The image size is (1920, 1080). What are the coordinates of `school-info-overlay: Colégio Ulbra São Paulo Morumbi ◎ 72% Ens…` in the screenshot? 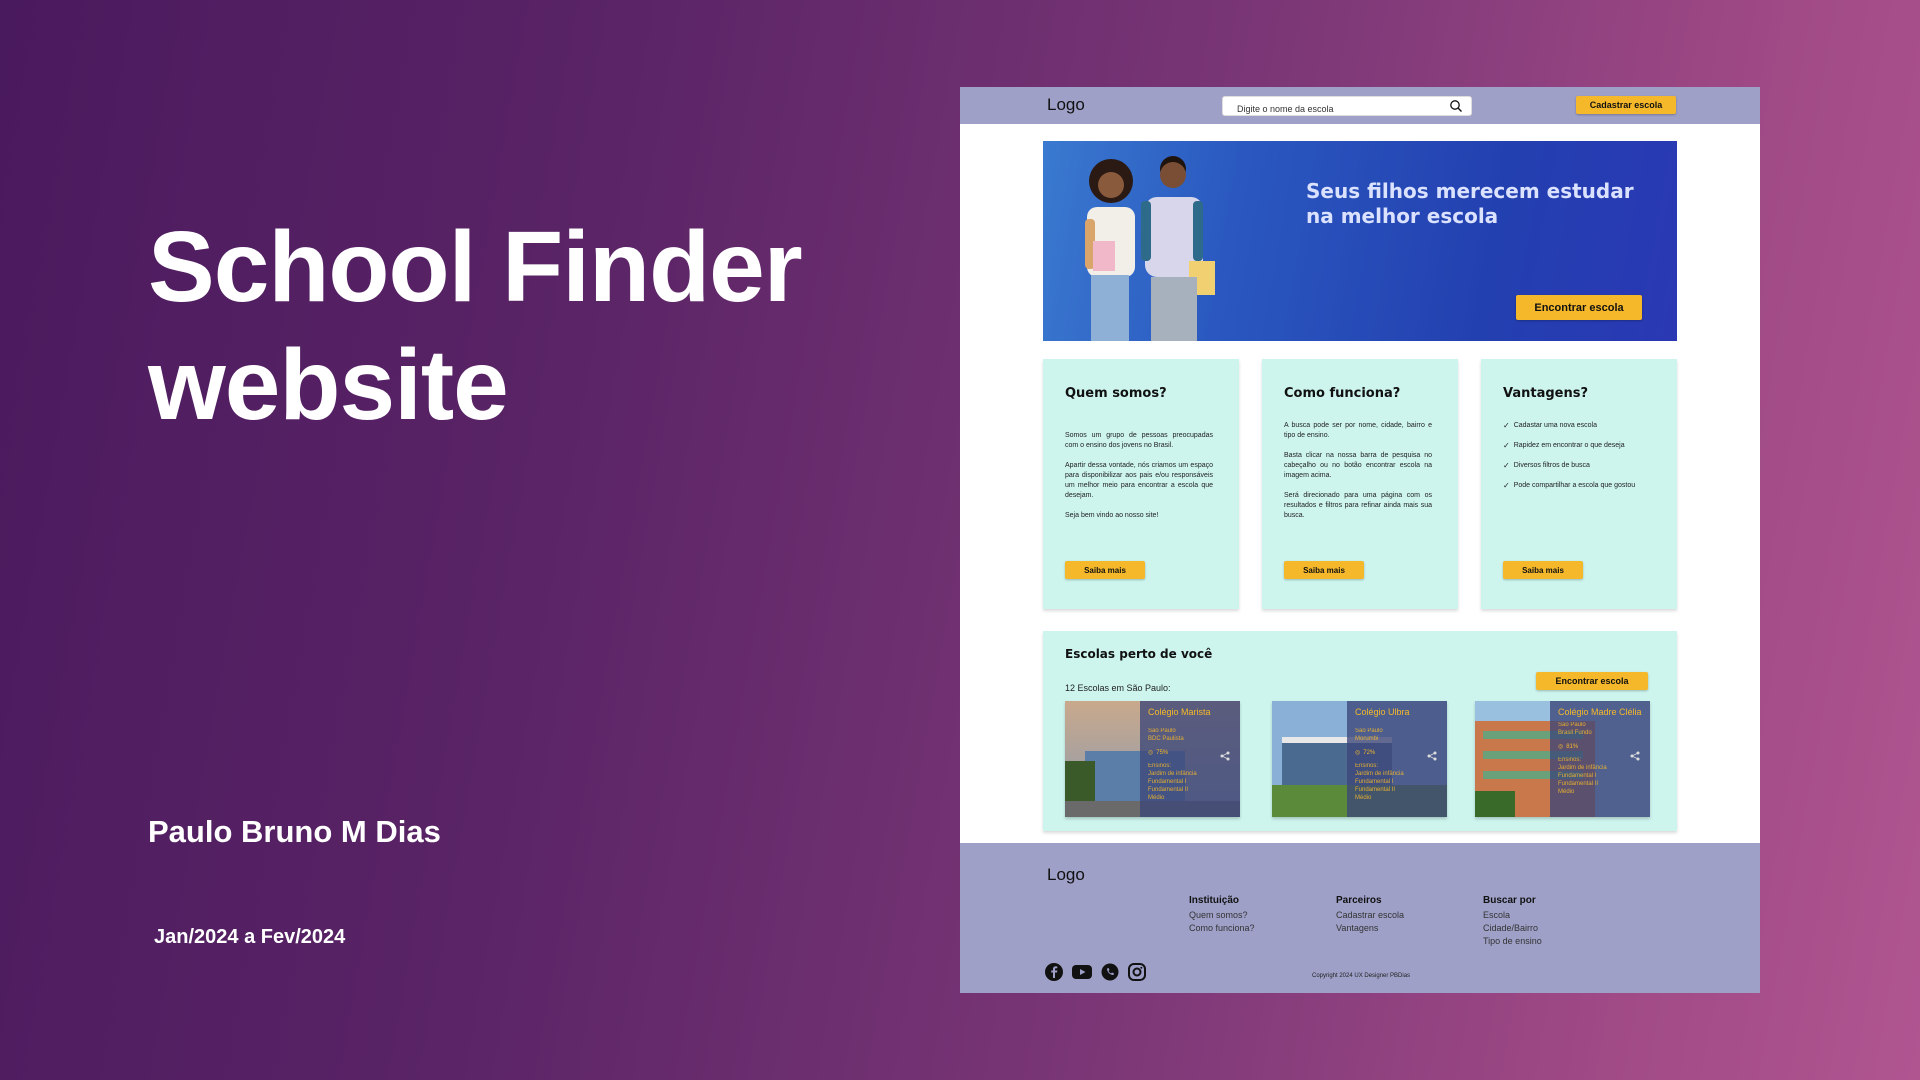 It's located at (1397, 759).